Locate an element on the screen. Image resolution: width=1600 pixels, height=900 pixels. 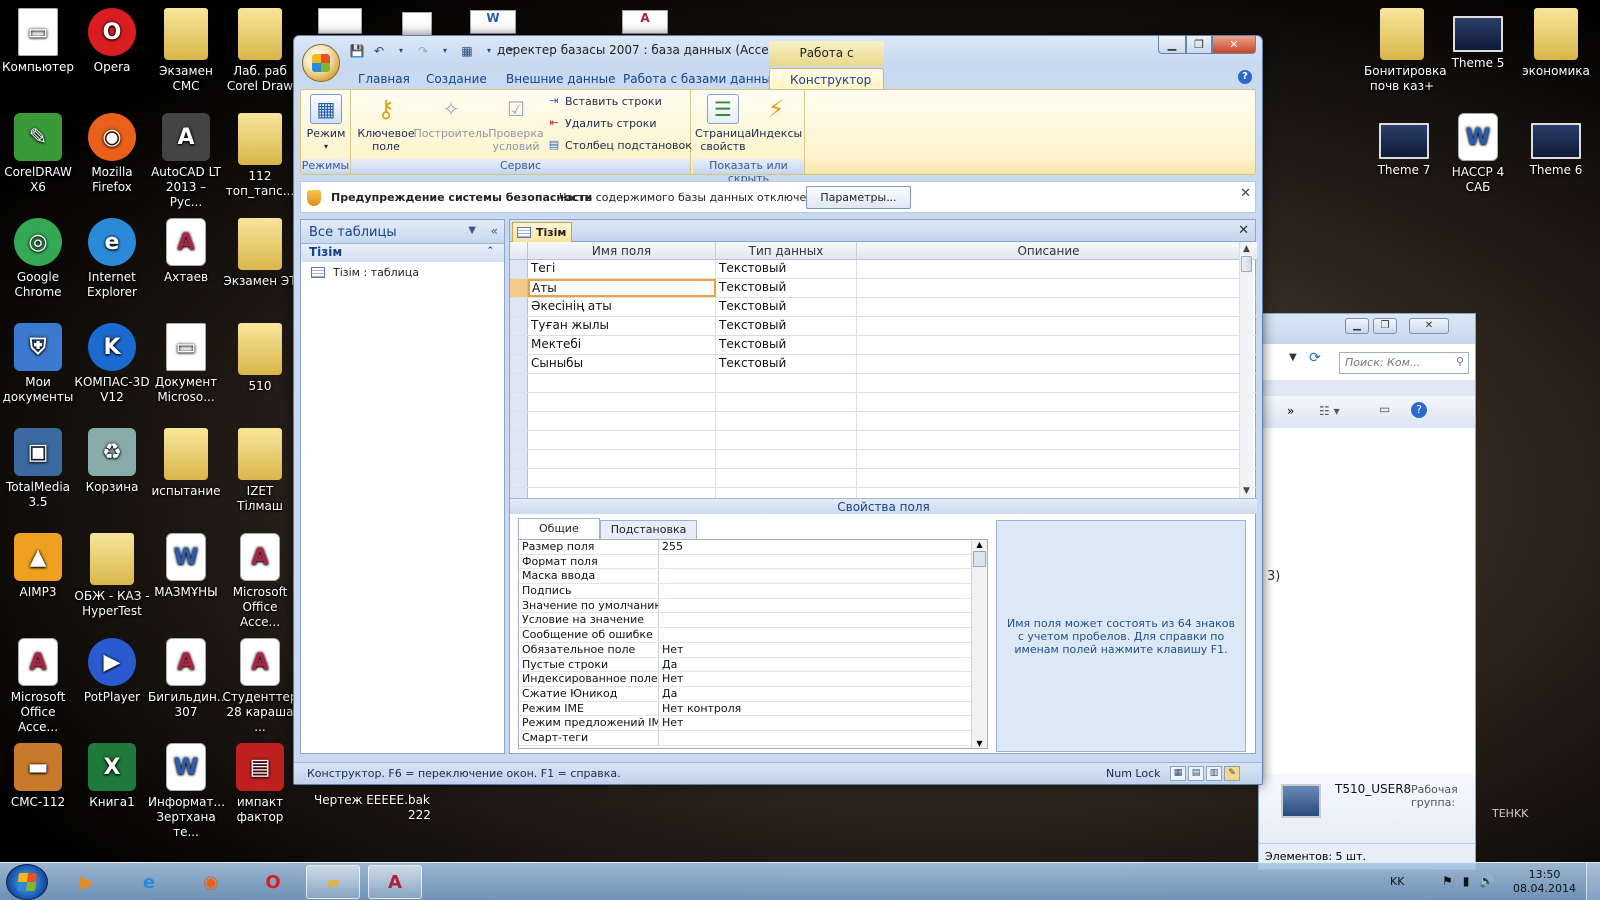
property-row: Сообщение об ошибке is located at coordinates (753, 635).